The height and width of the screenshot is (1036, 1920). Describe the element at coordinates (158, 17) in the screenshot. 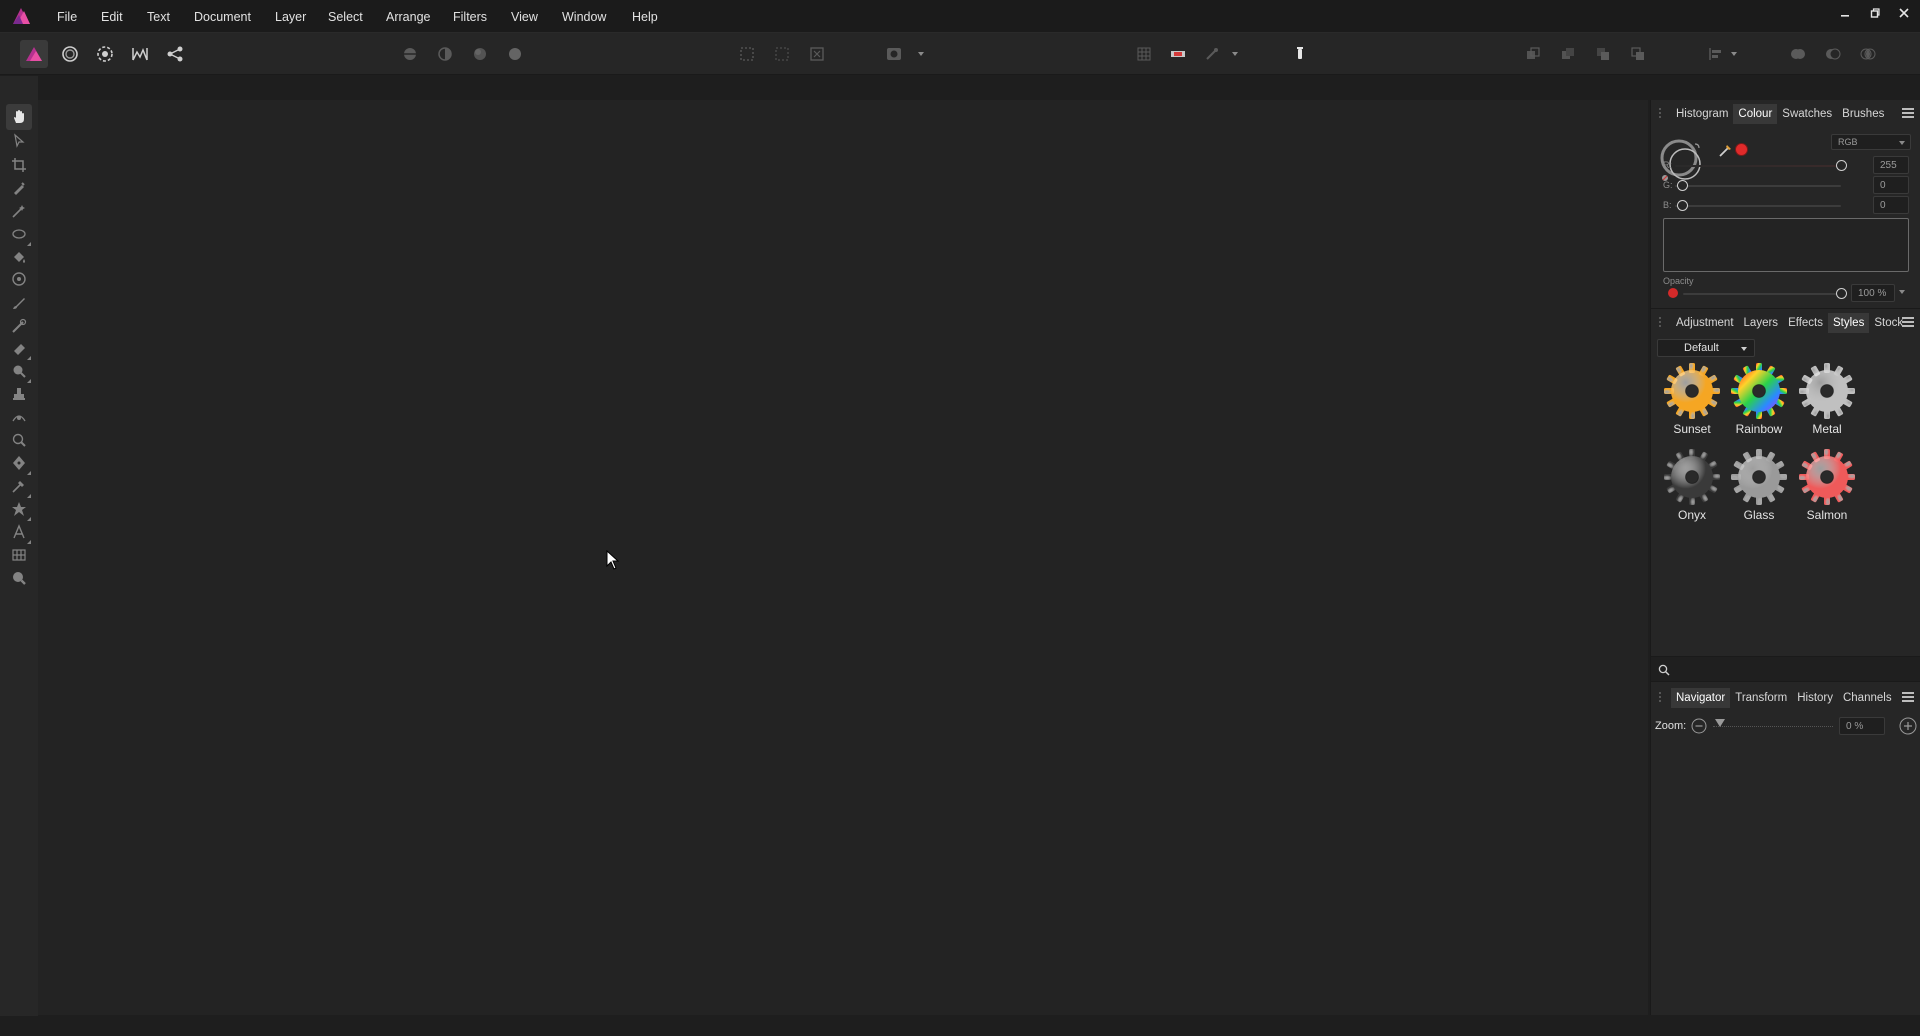

I see `menu-text: Text` at that location.